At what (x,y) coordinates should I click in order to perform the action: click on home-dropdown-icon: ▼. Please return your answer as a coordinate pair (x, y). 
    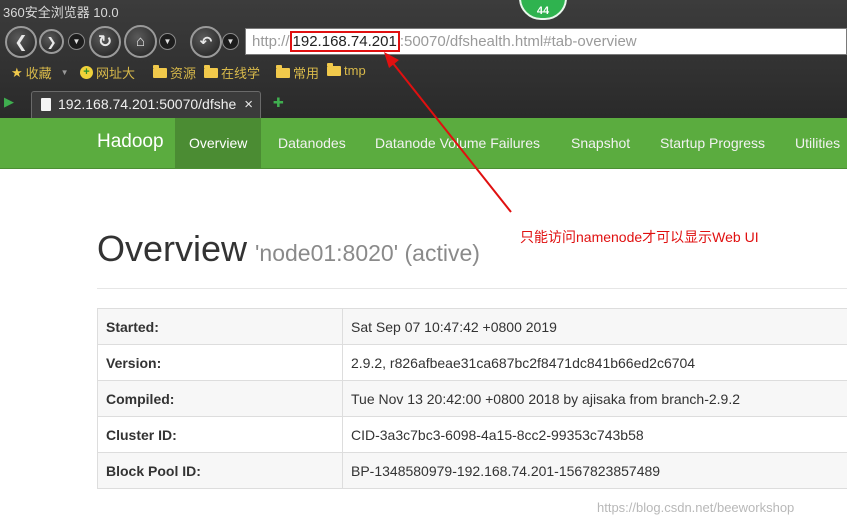
    Looking at the image, I should click on (167, 41).